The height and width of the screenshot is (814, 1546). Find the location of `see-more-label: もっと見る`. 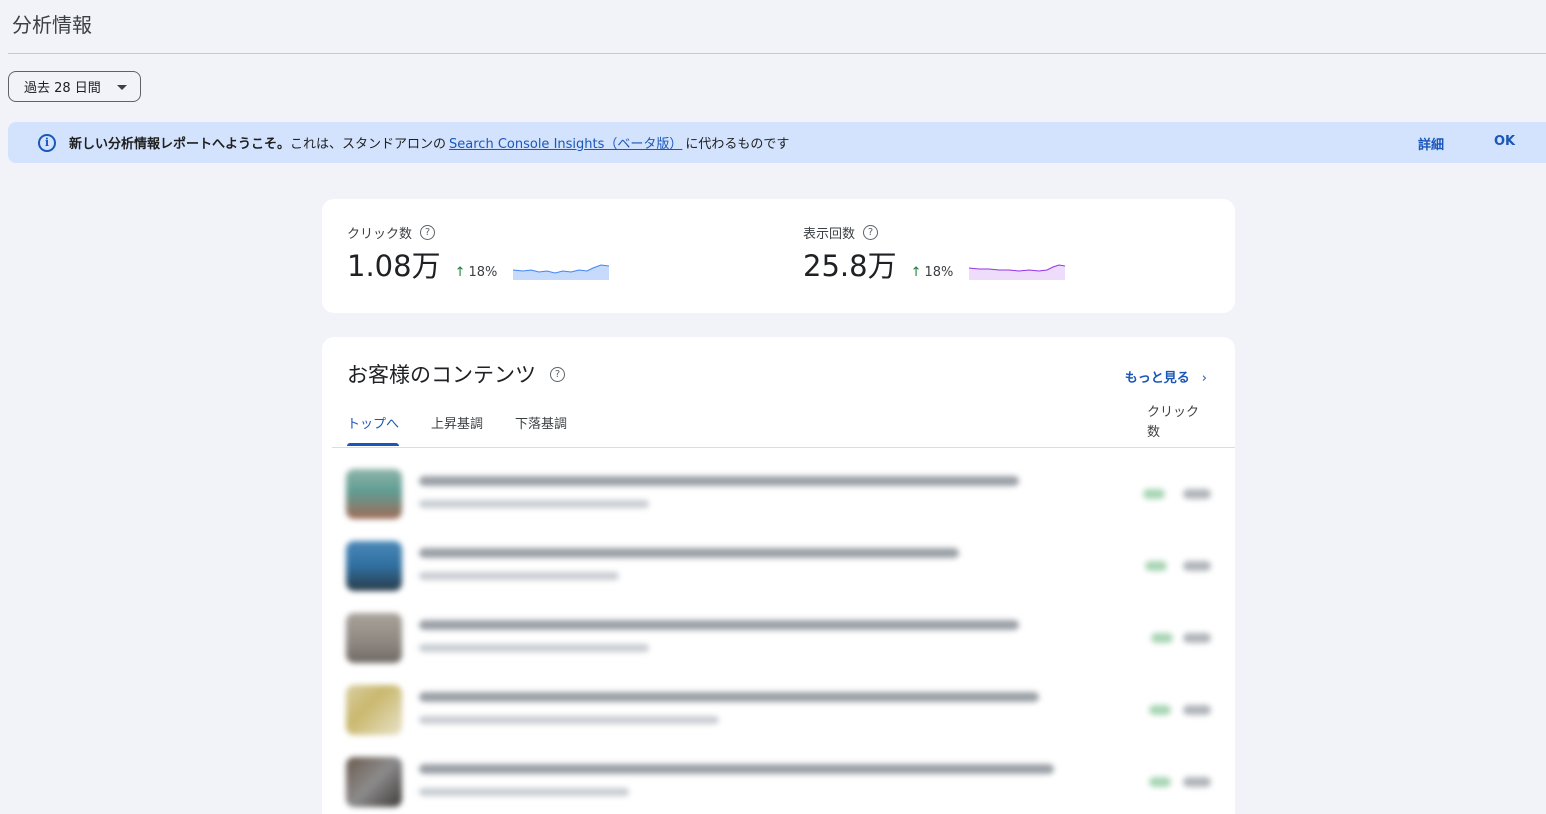

see-more-label: もっと見る is located at coordinates (1157, 378).